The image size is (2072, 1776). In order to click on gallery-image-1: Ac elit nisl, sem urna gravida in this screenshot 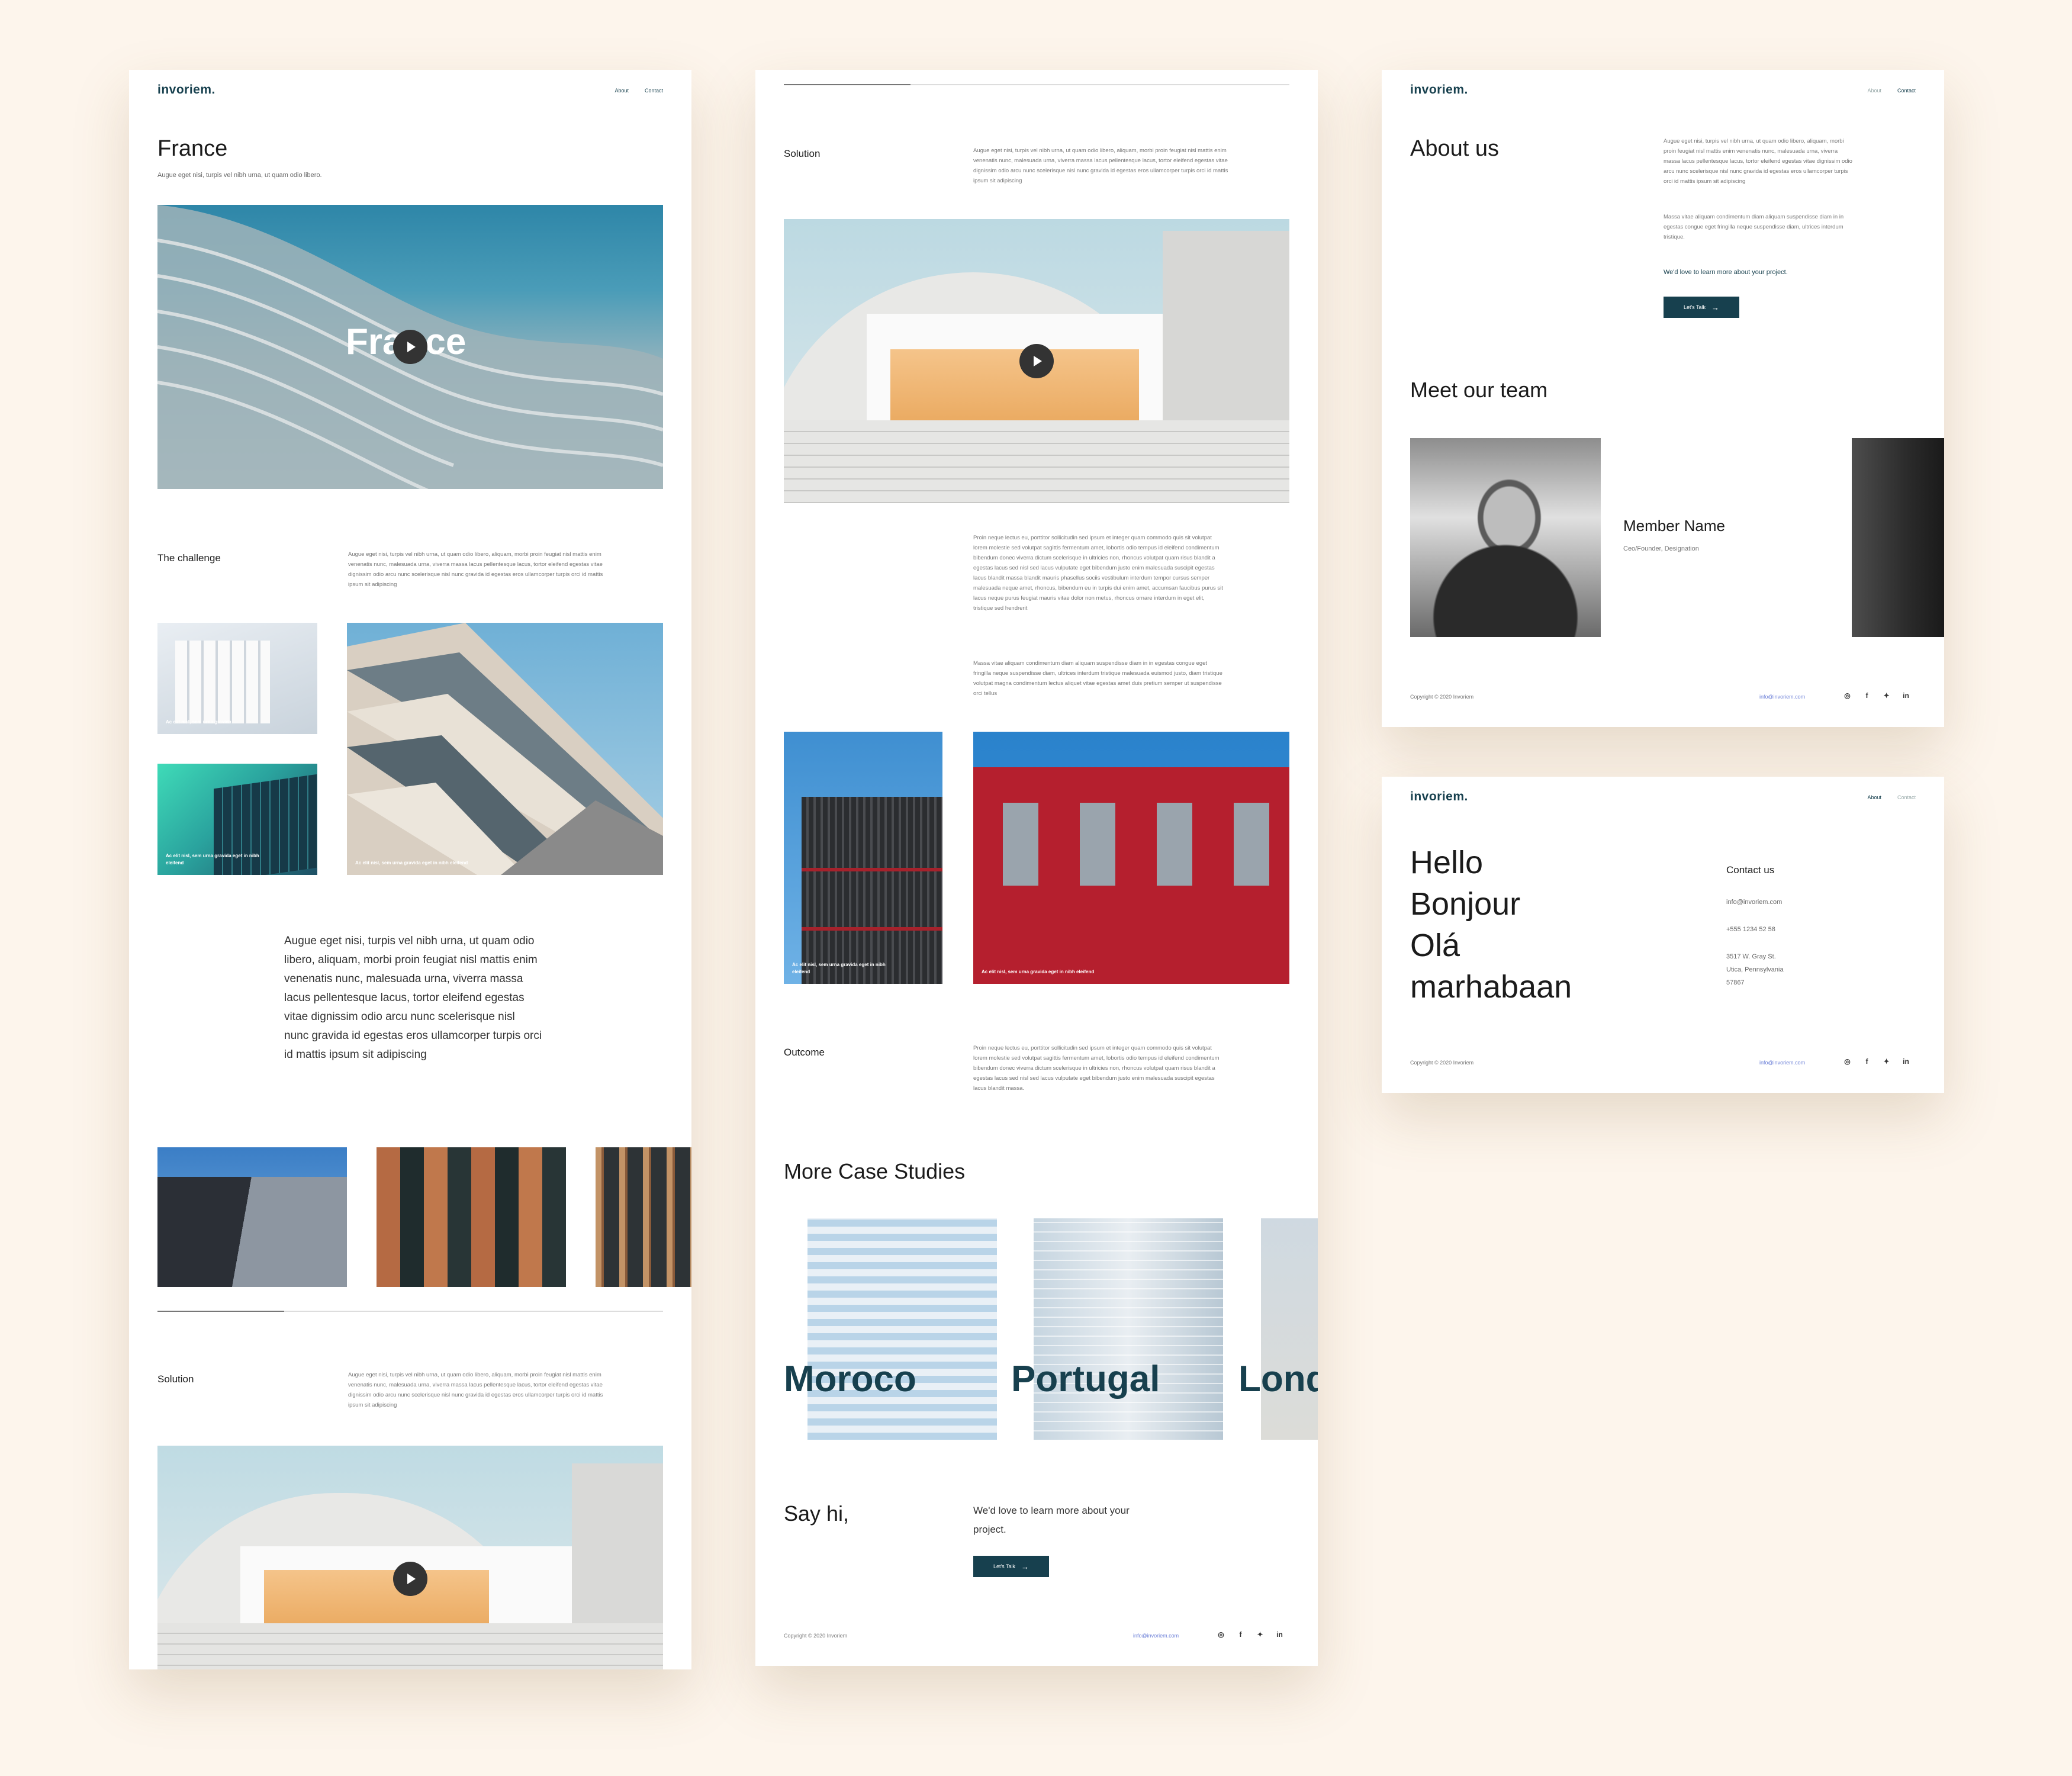, I will do `click(237, 678)`.